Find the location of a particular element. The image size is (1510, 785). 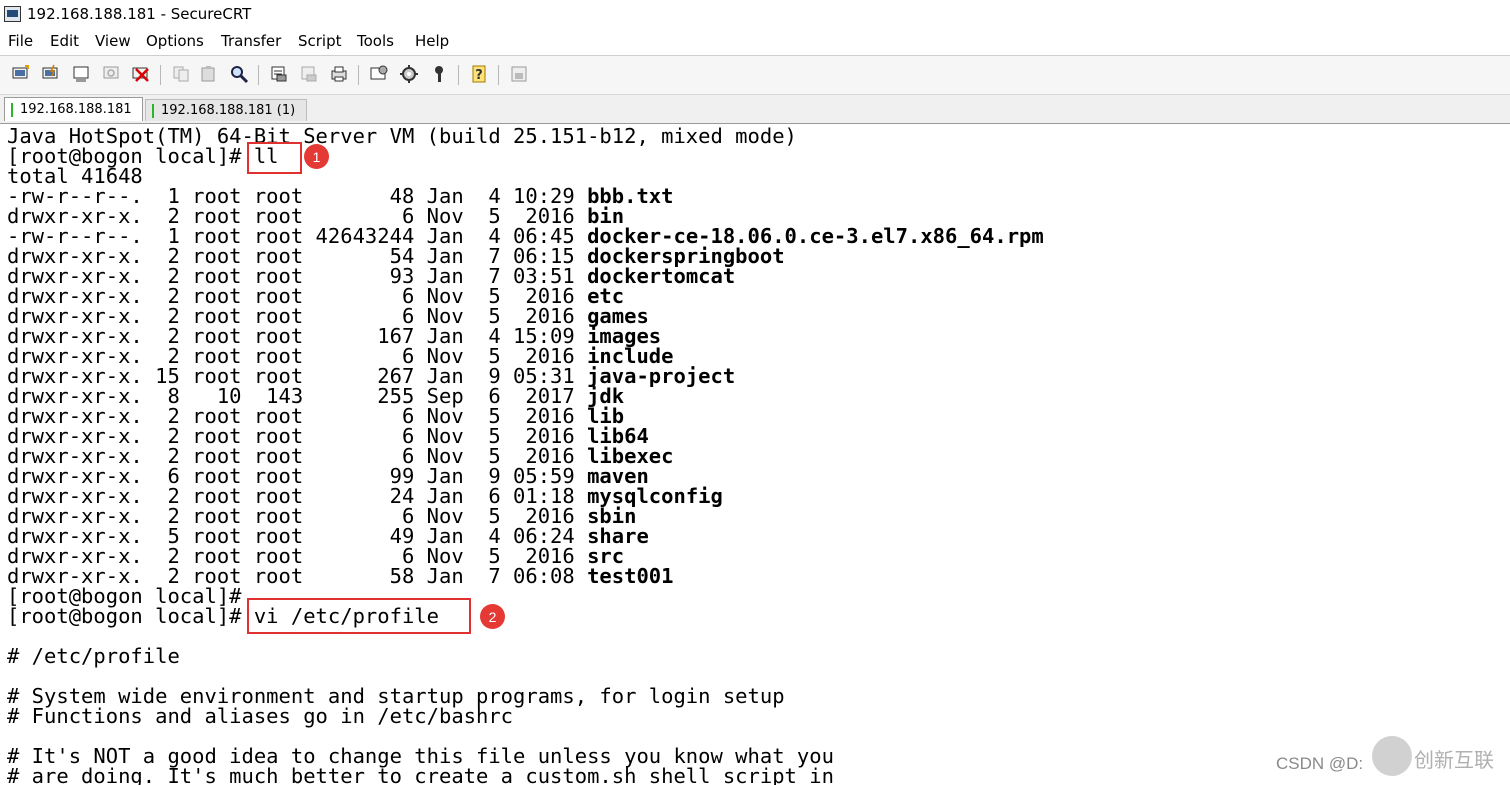

tab-session-1: 192.168.188.181 is located at coordinates (73, 109).